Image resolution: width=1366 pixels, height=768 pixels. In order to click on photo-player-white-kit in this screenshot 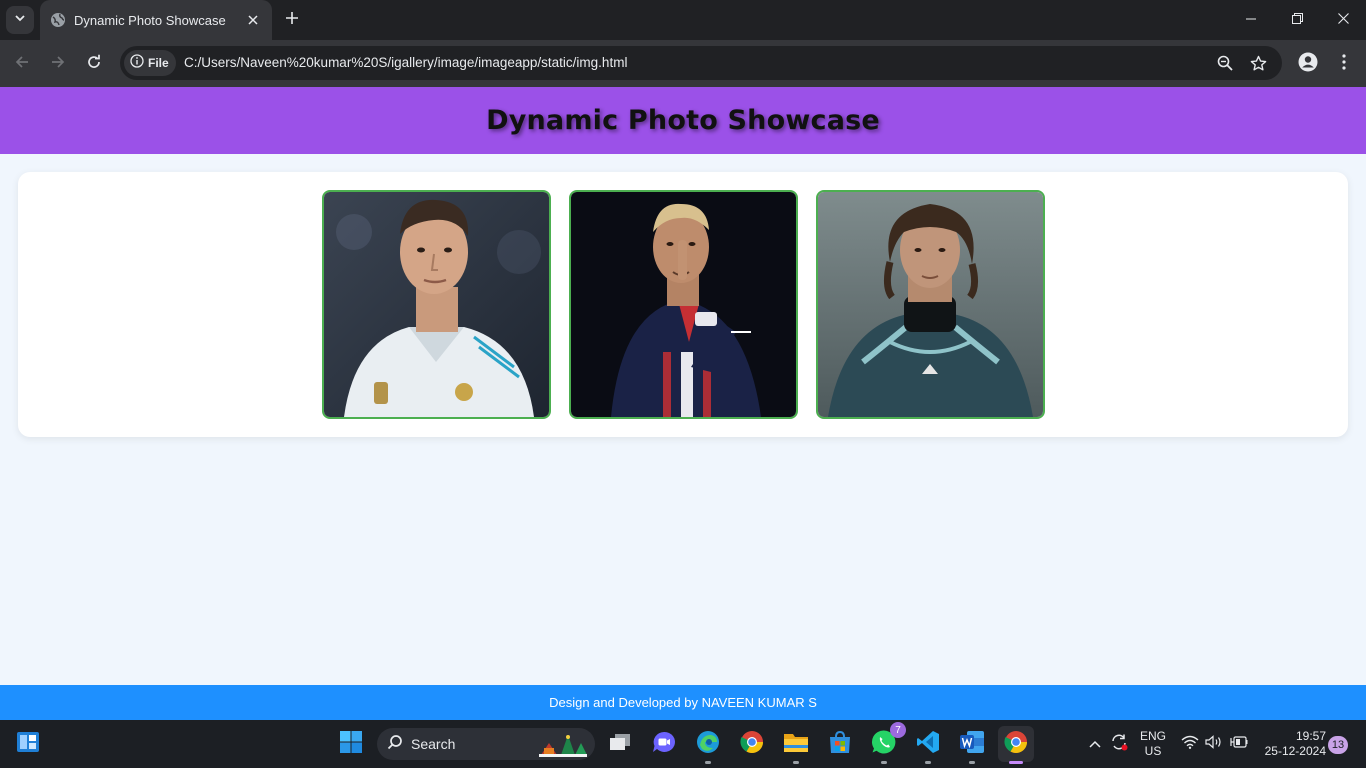, I will do `click(436, 304)`.